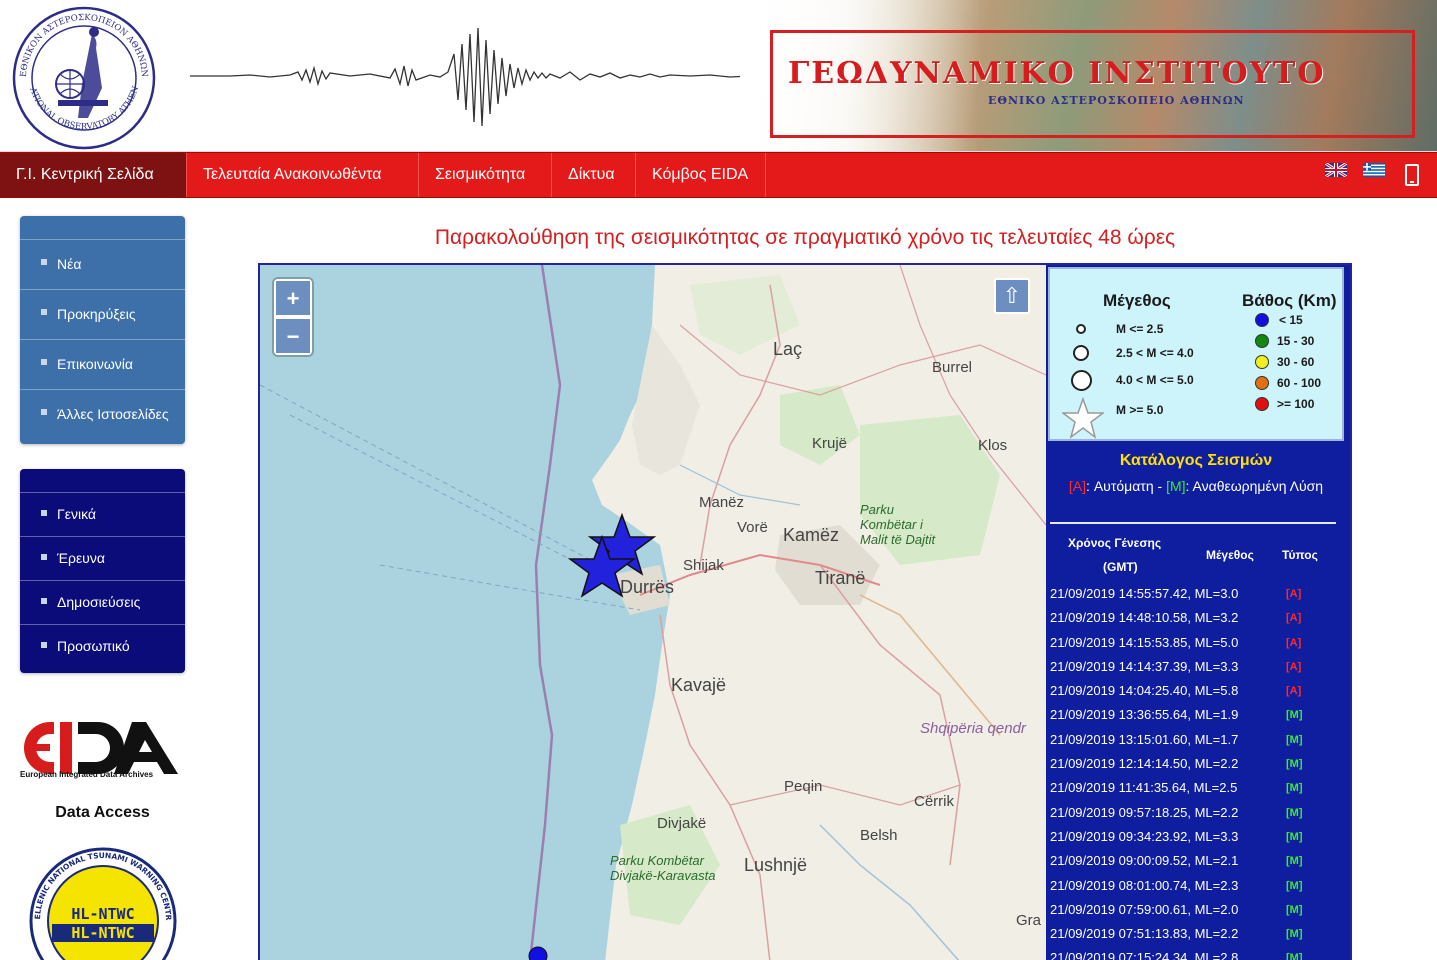 Image resolution: width=1437 pixels, height=960 pixels. I want to click on ntwc-text-inverted: HL-NTWC, so click(102, 933).